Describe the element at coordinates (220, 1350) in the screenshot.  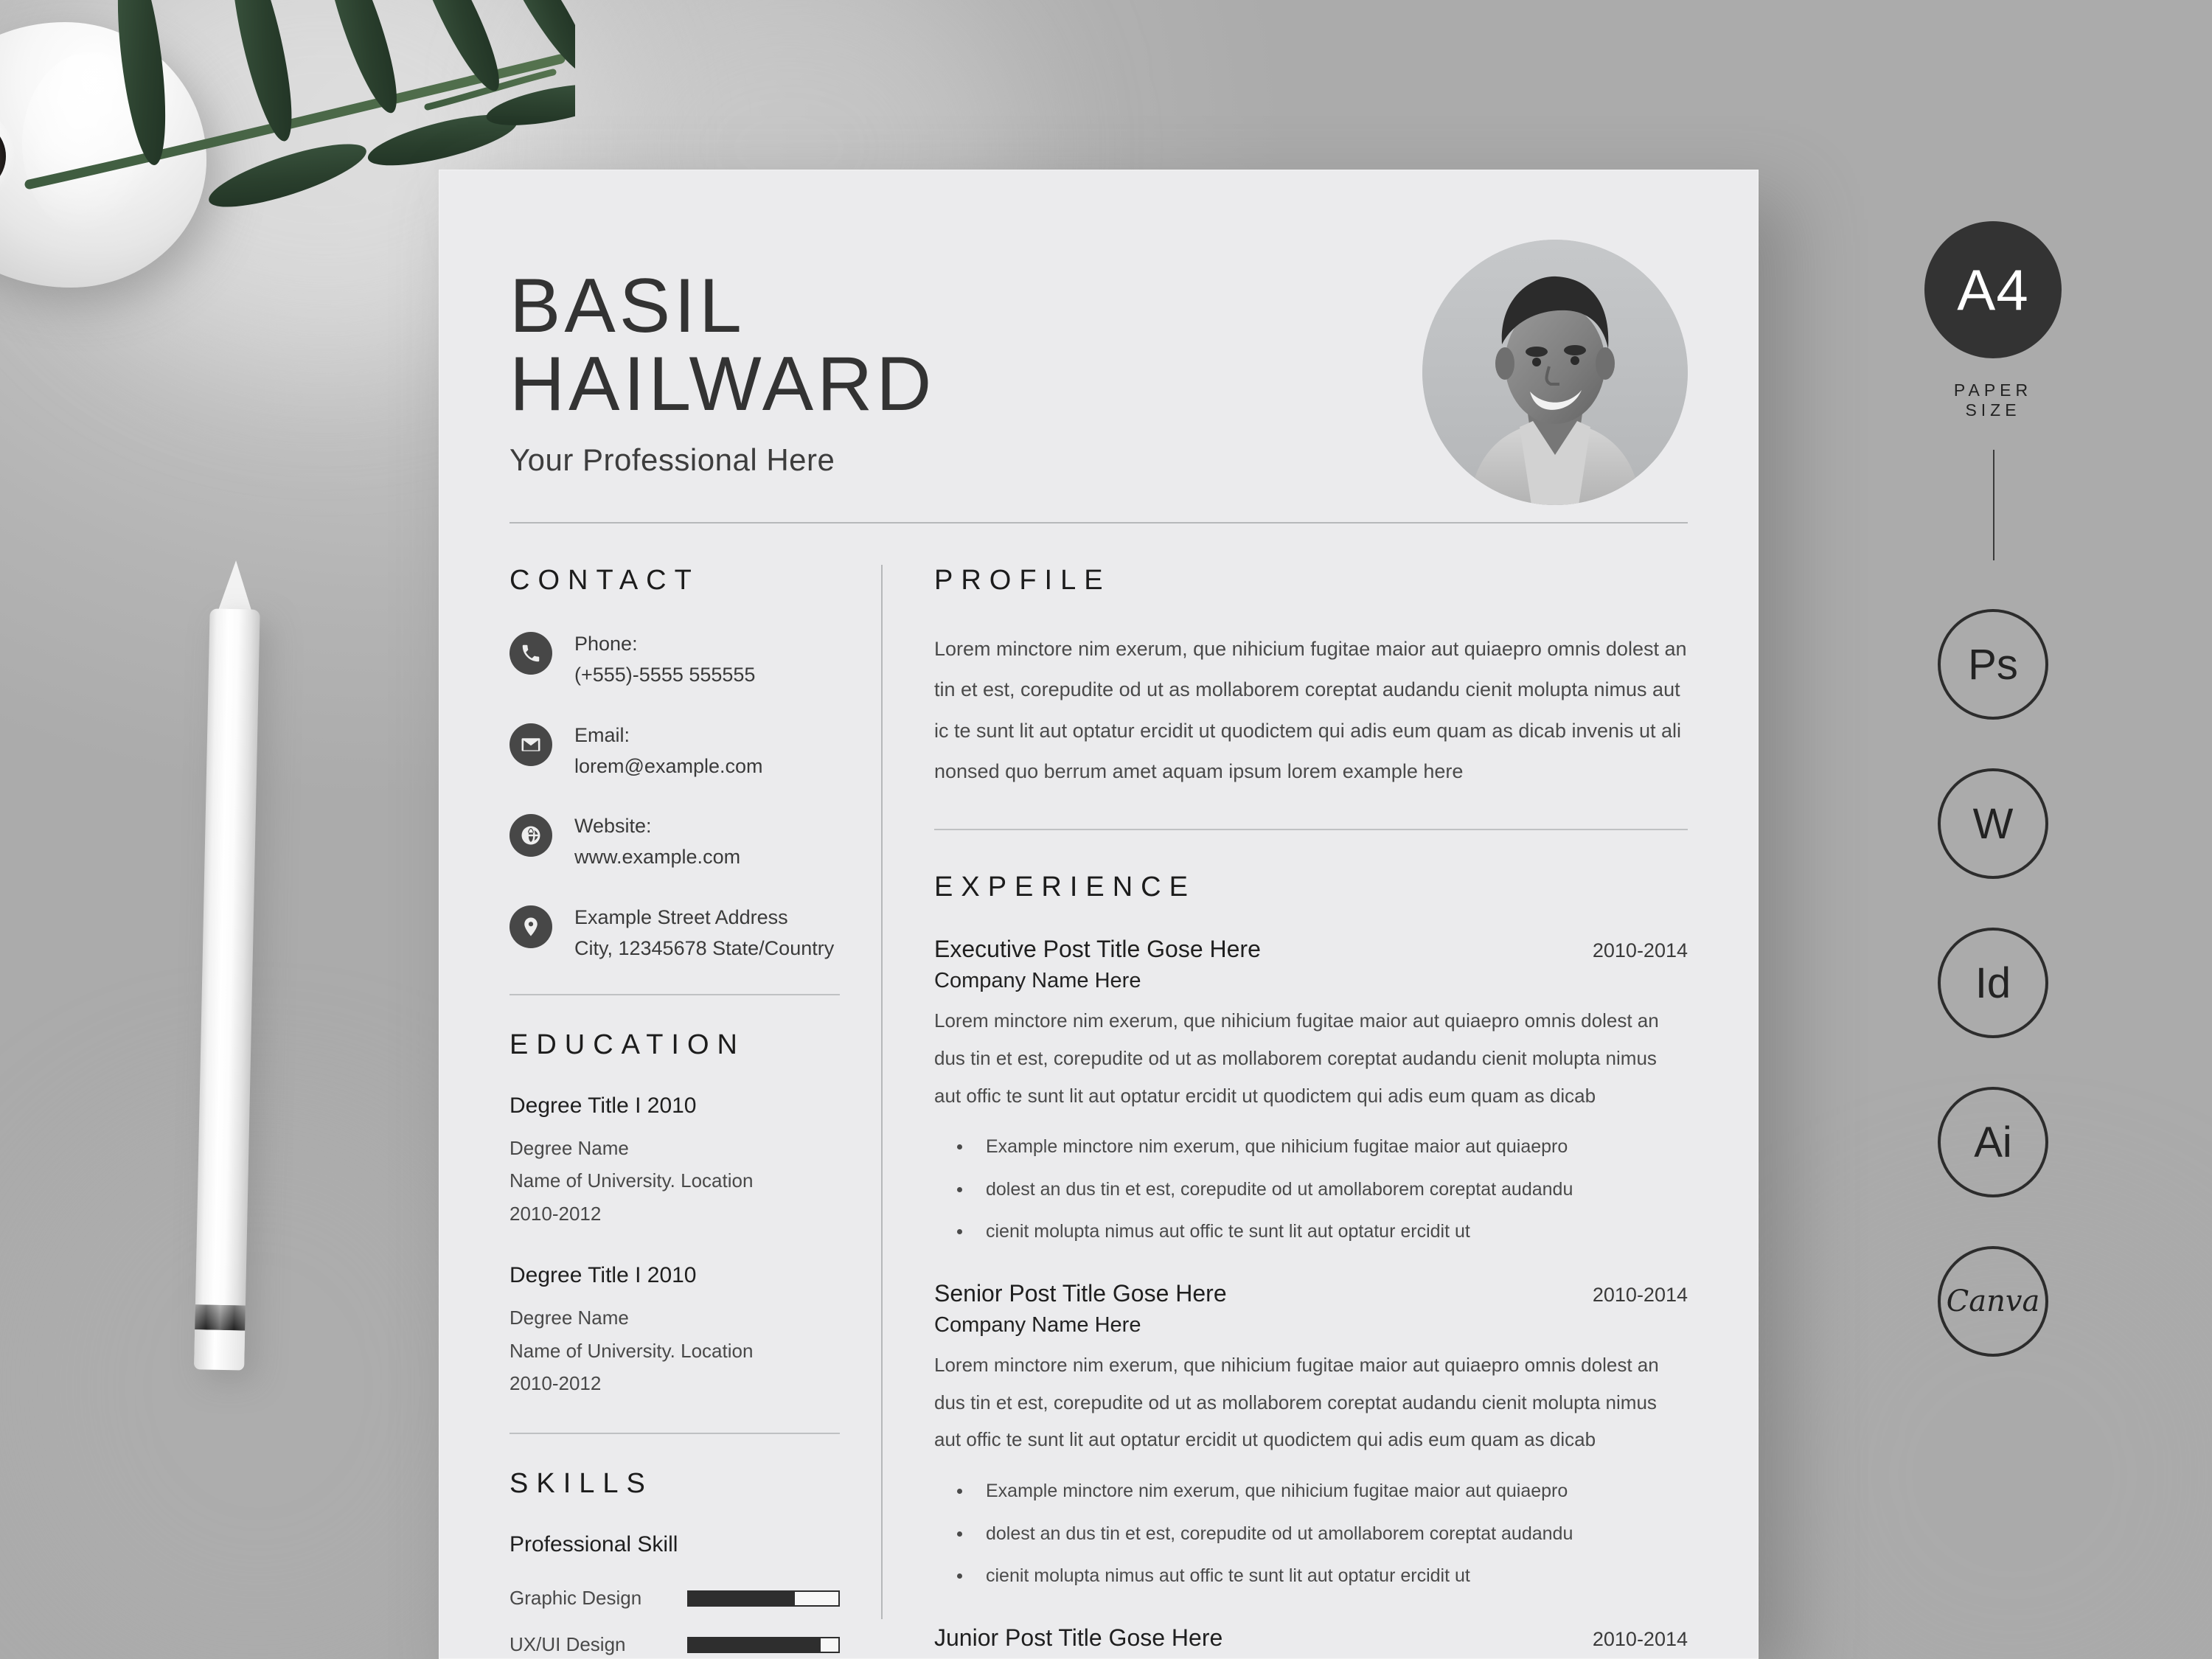
I see `pencil-end-cap` at that location.